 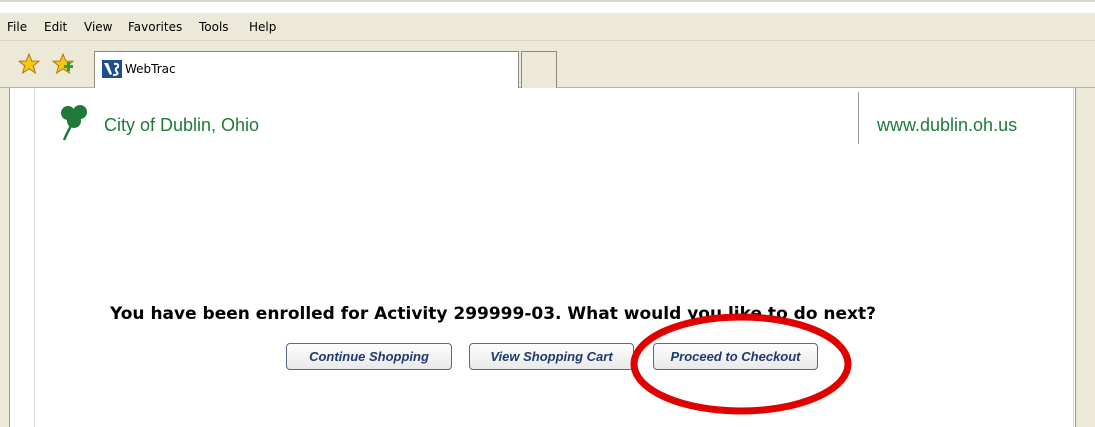 What do you see at coordinates (306, 69) in the screenshot?
I see `browser-tab-webtrac: WebTrac` at bounding box center [306, 69].